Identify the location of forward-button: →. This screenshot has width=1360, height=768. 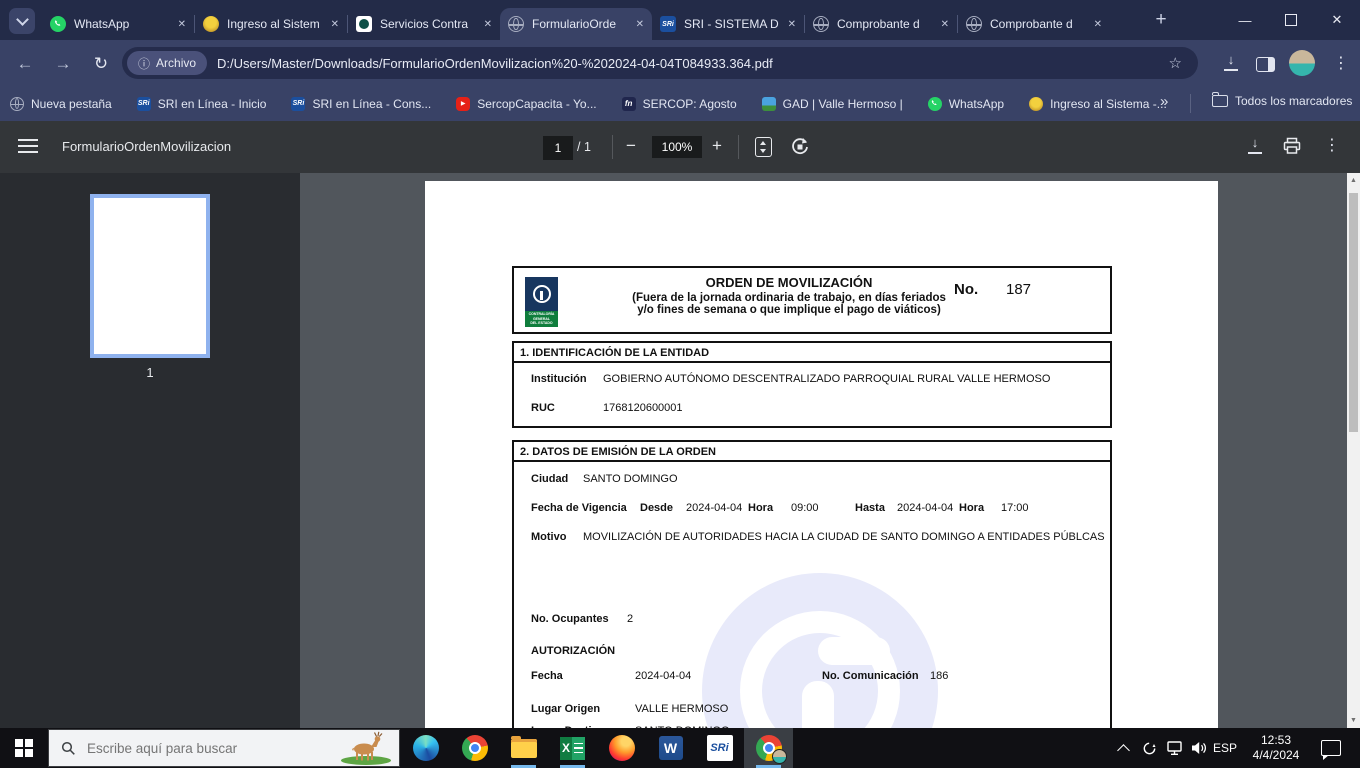
(63, 64).